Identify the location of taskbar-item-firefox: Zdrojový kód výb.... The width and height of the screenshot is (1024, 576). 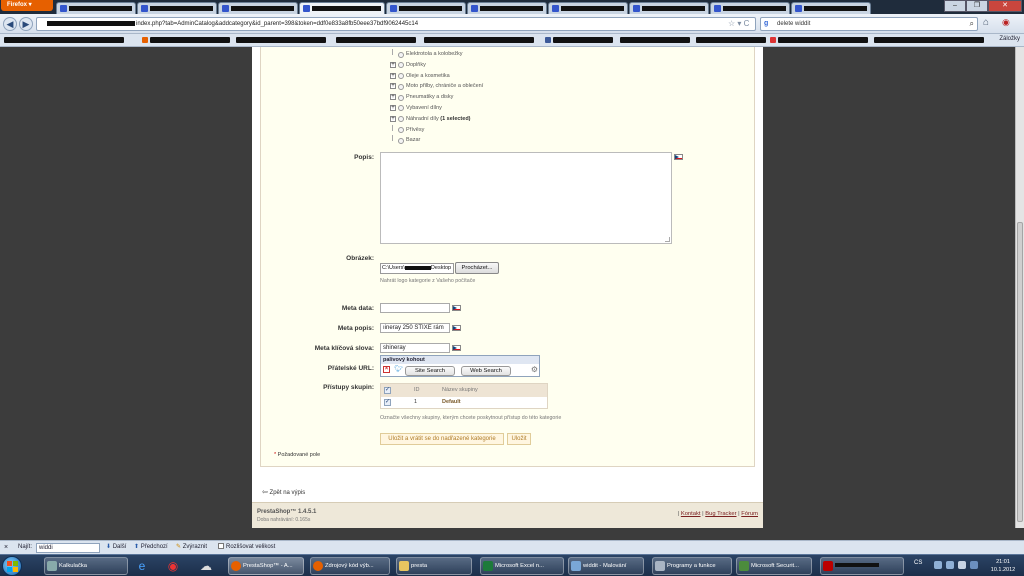
(350, 566).